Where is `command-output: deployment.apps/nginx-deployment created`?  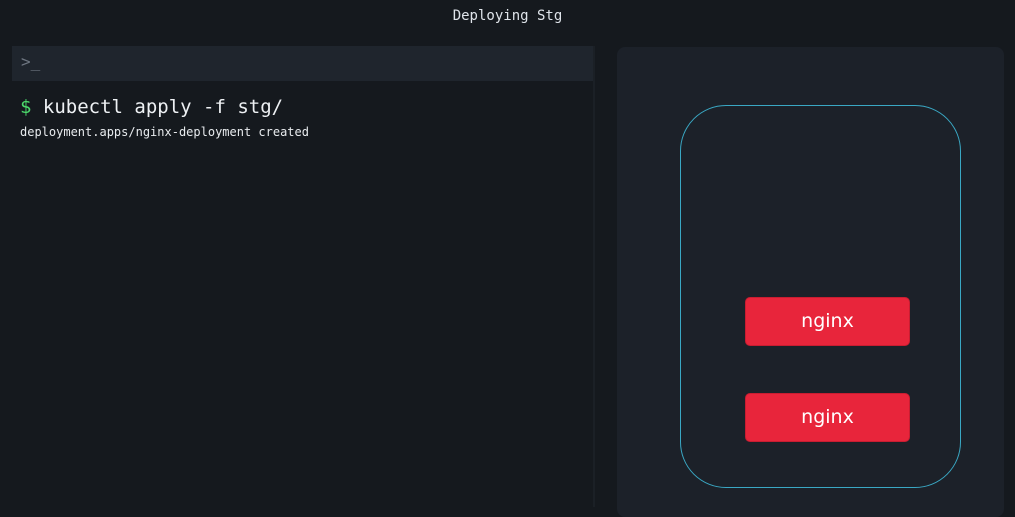 command-output: deployment.apps/nginx-deployment created is located at coordinates (164, 132).